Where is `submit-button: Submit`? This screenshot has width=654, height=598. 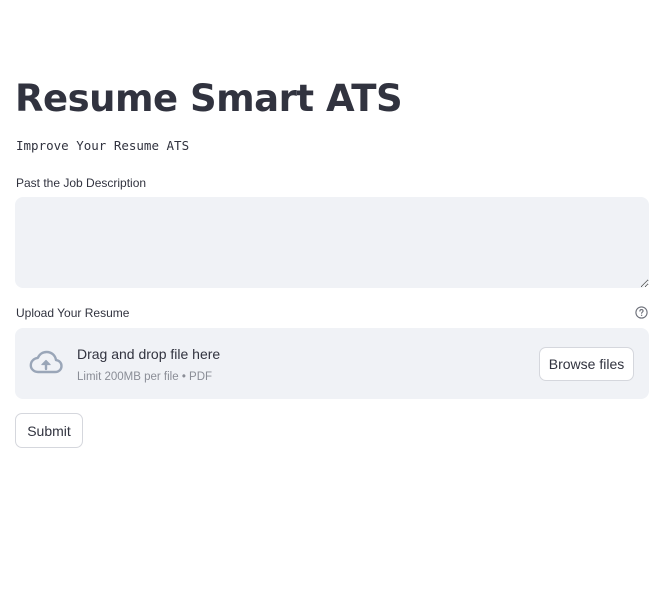 submit-button: Submit is located at coordinates (49, 430).